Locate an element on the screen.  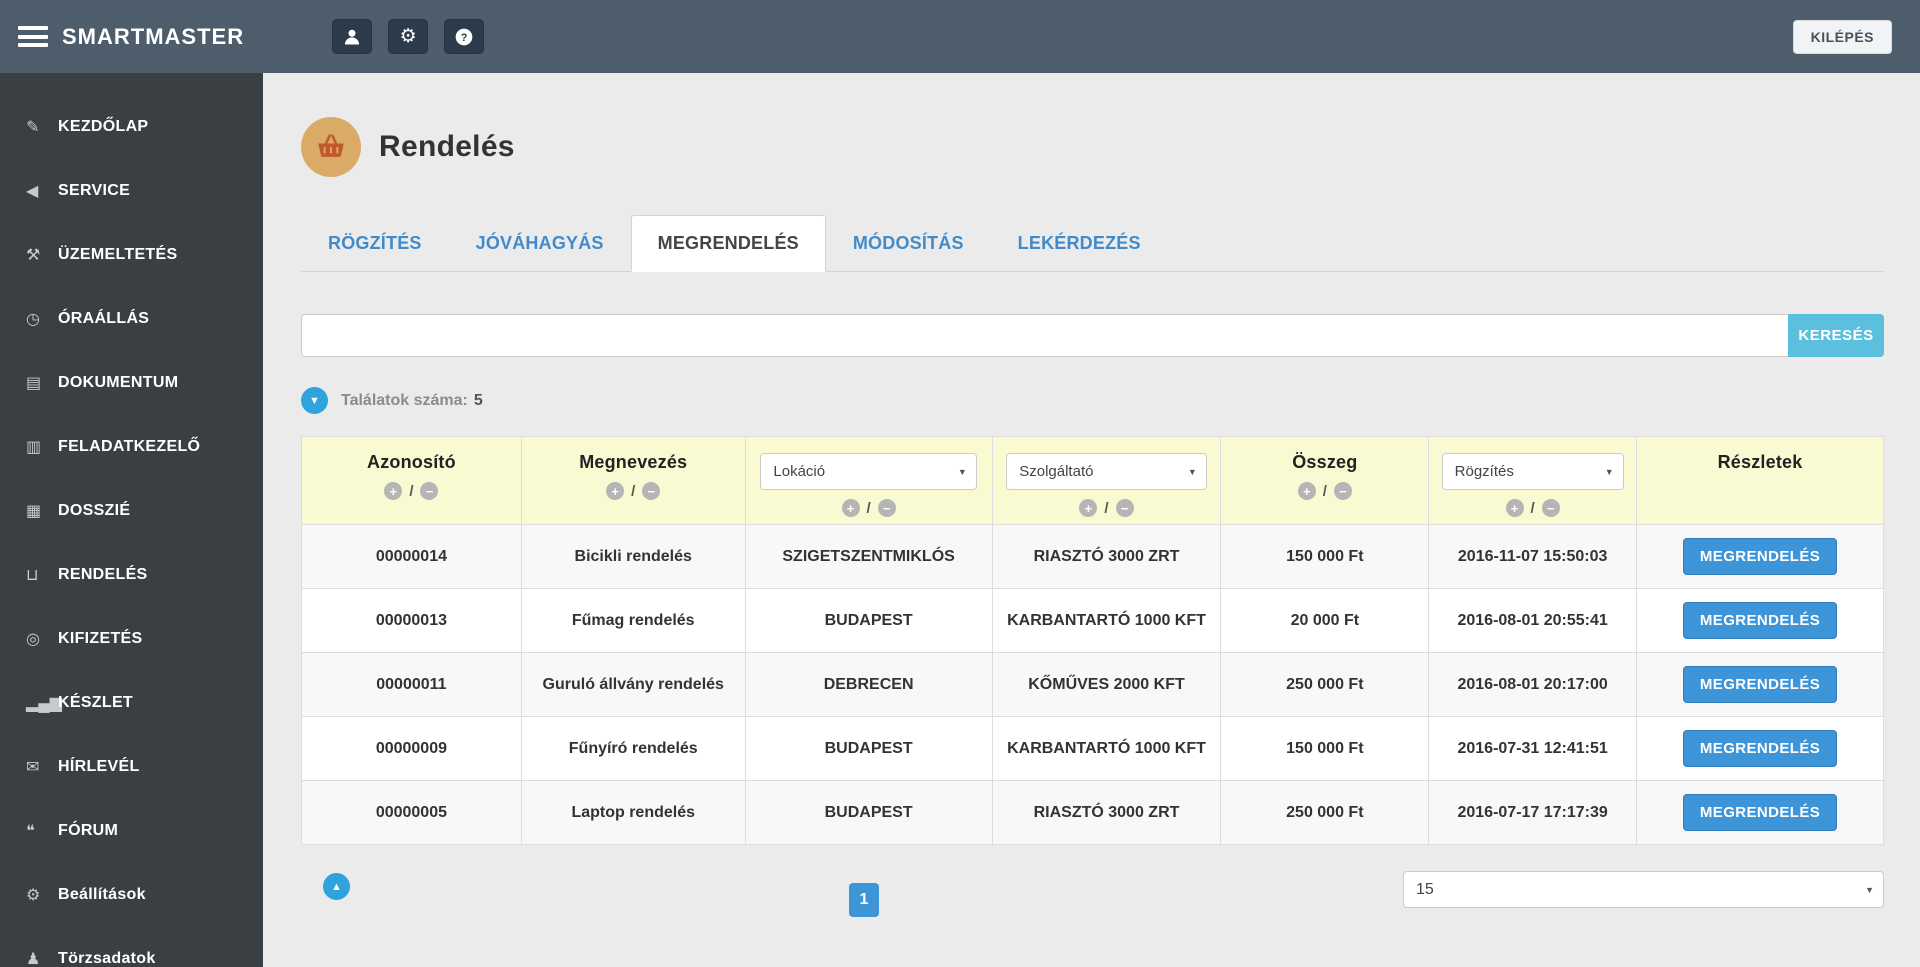
sidebar-item-service: ◀ SERVICE is located at coordinates (131, 191).